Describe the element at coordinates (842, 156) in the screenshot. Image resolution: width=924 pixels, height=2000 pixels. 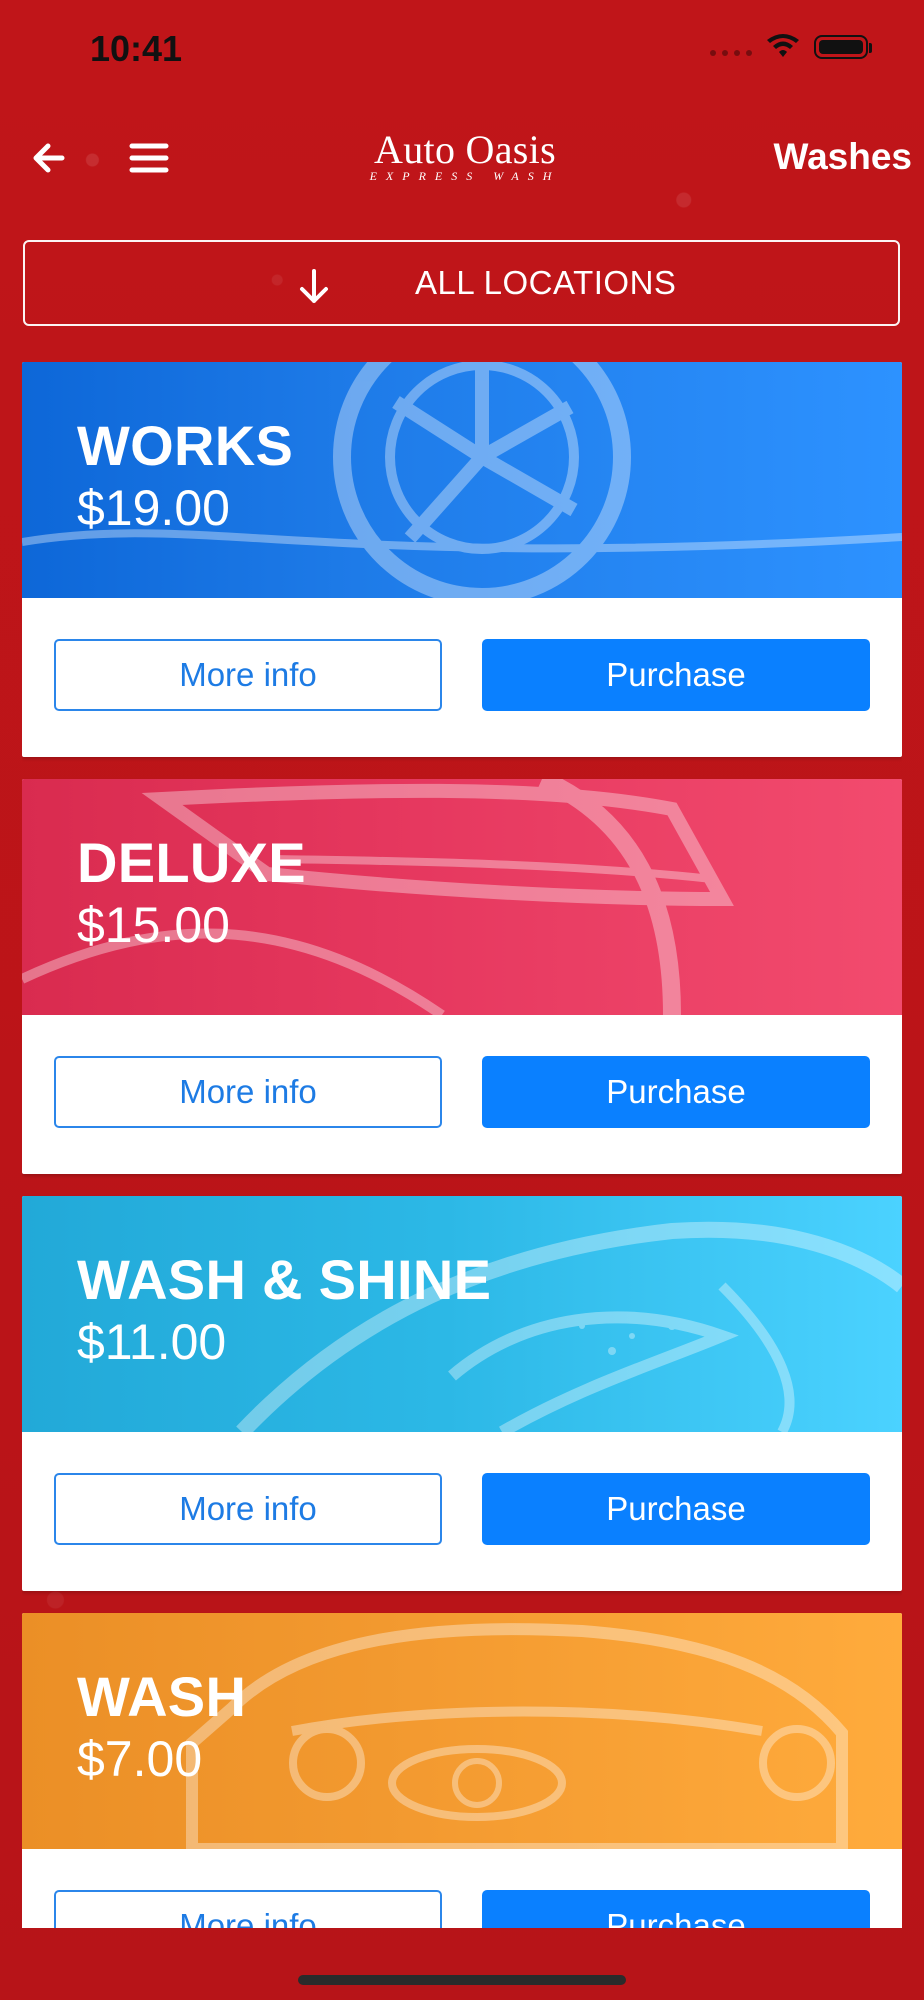
I see `page-title: Washes` at that location.